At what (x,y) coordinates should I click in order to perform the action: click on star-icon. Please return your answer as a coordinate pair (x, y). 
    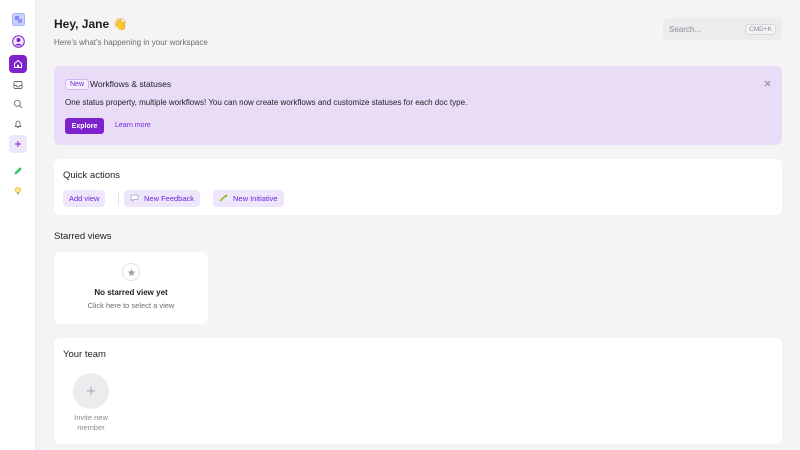
    Looking at the image, I should click on (131, 272).